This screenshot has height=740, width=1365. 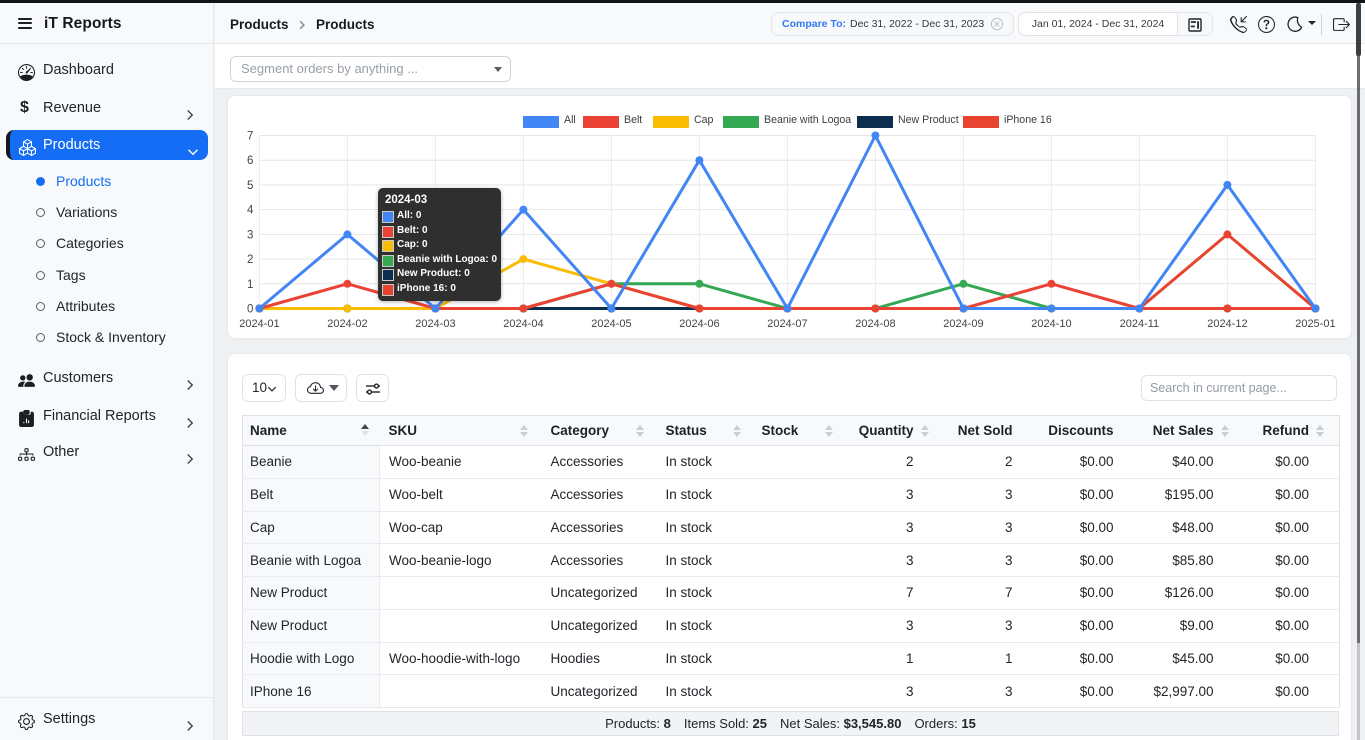 What do you see at coordinates (259, 324) in the screenshot?
I see `svg-text: 2024-01` at bounding box center [259, 324].